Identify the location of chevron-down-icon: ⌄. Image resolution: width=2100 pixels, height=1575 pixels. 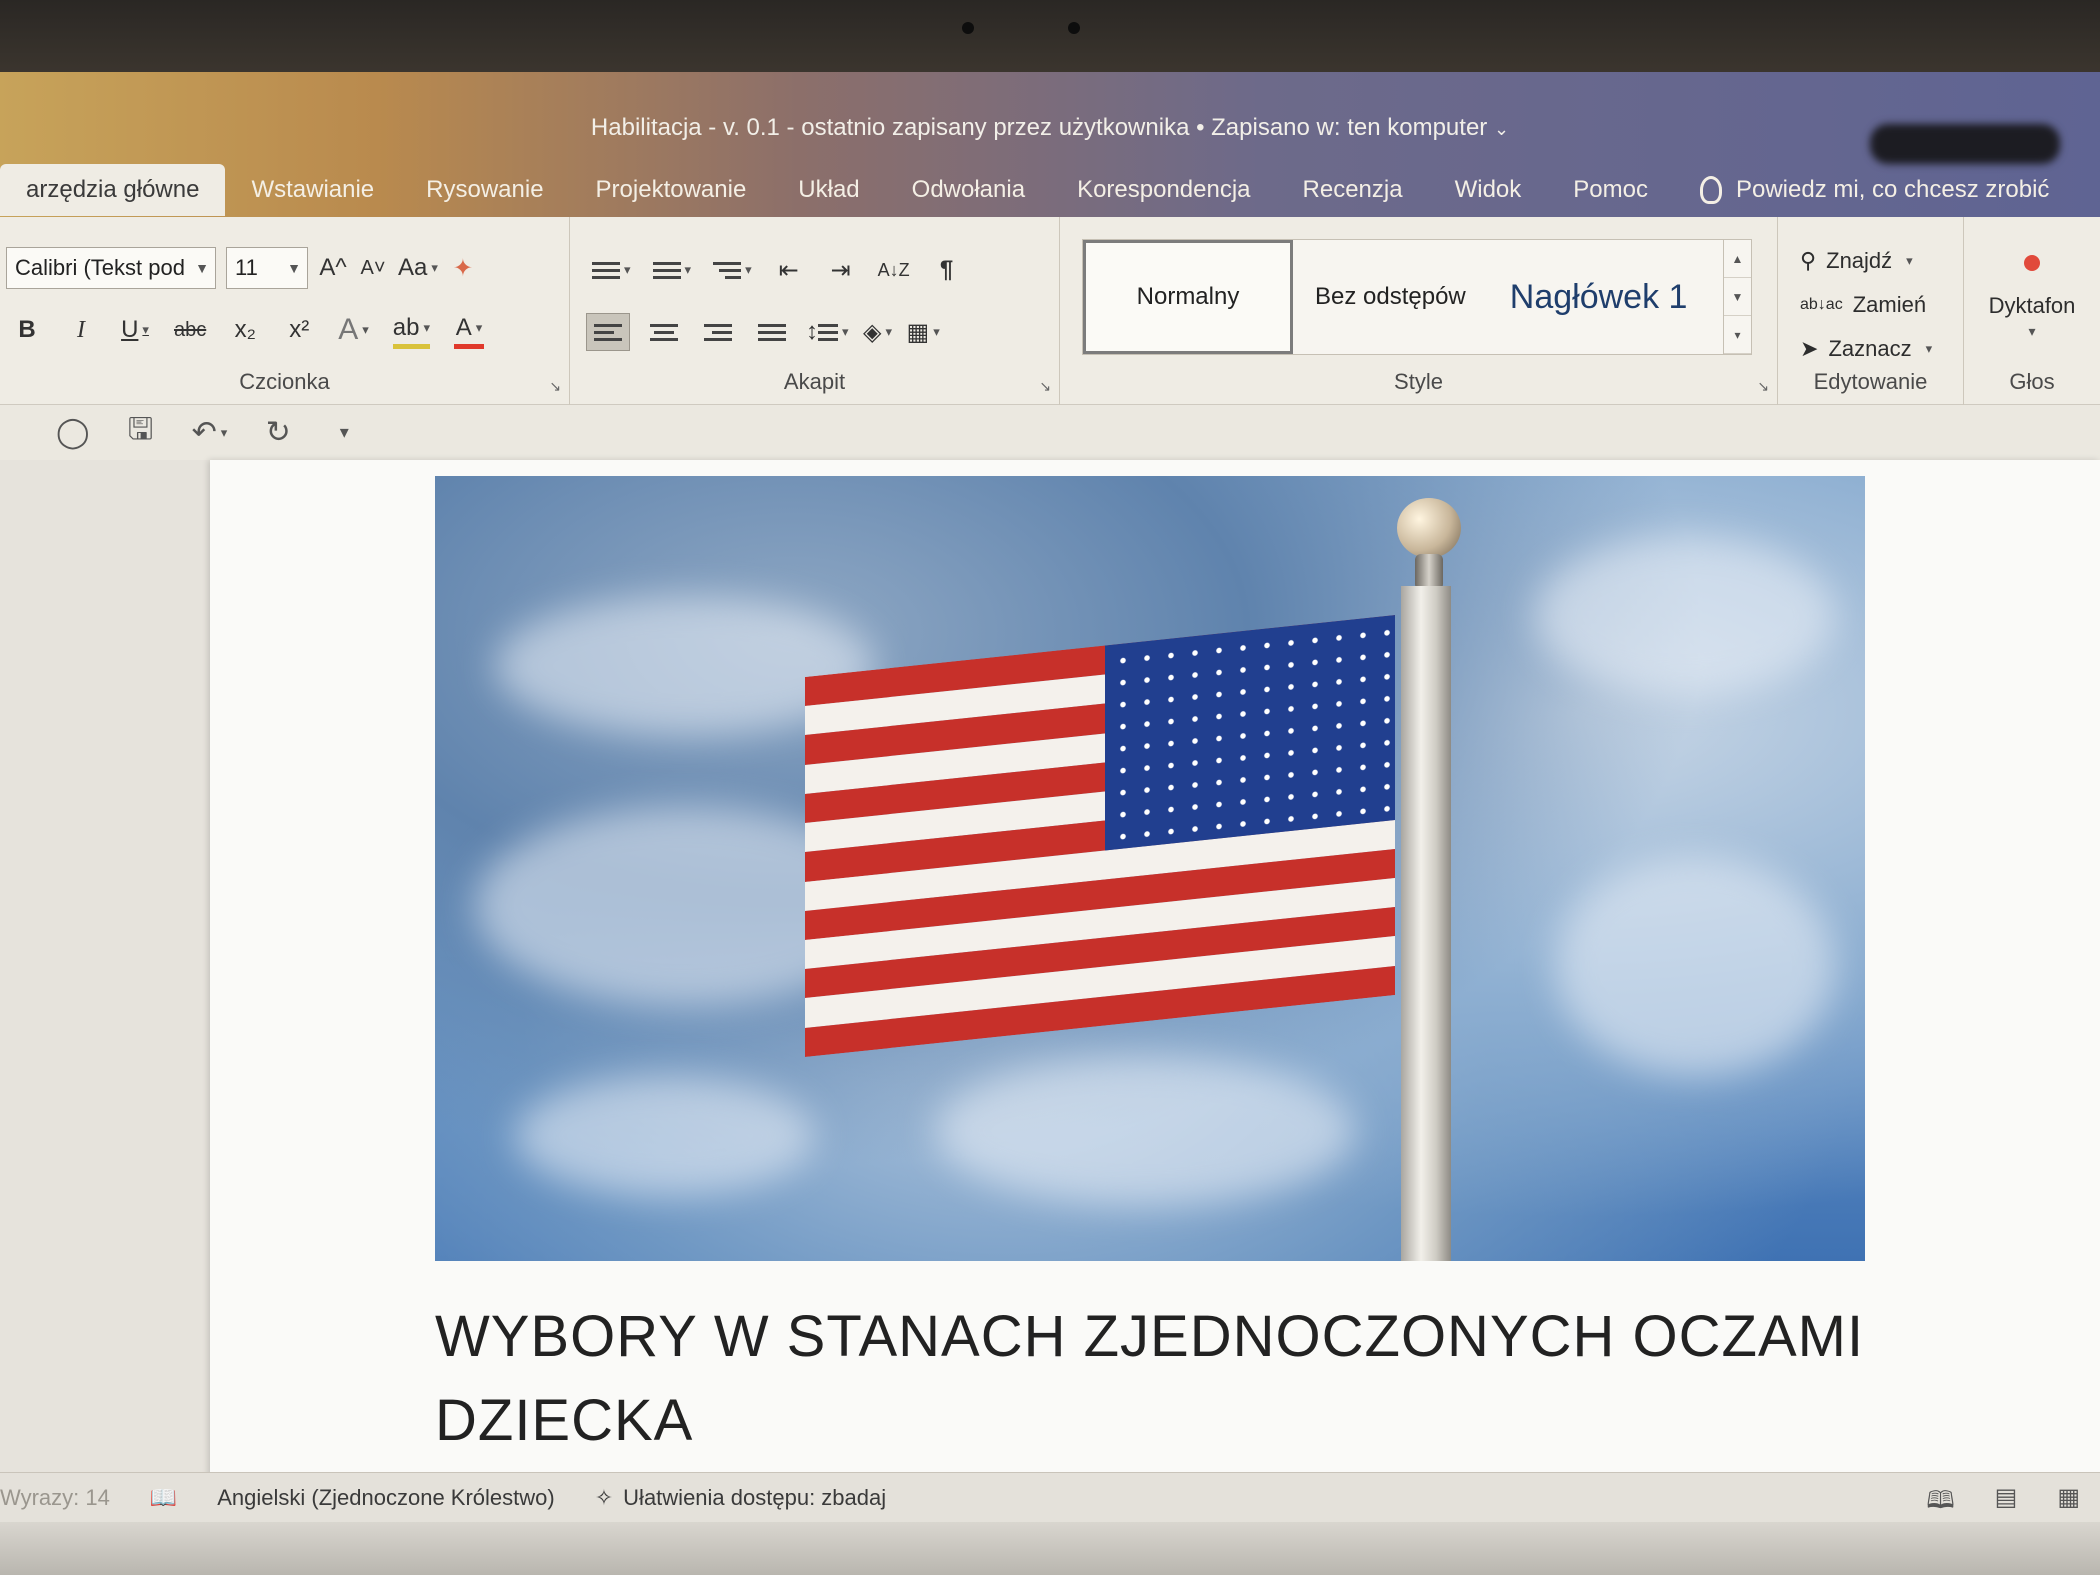
(1501, 129).